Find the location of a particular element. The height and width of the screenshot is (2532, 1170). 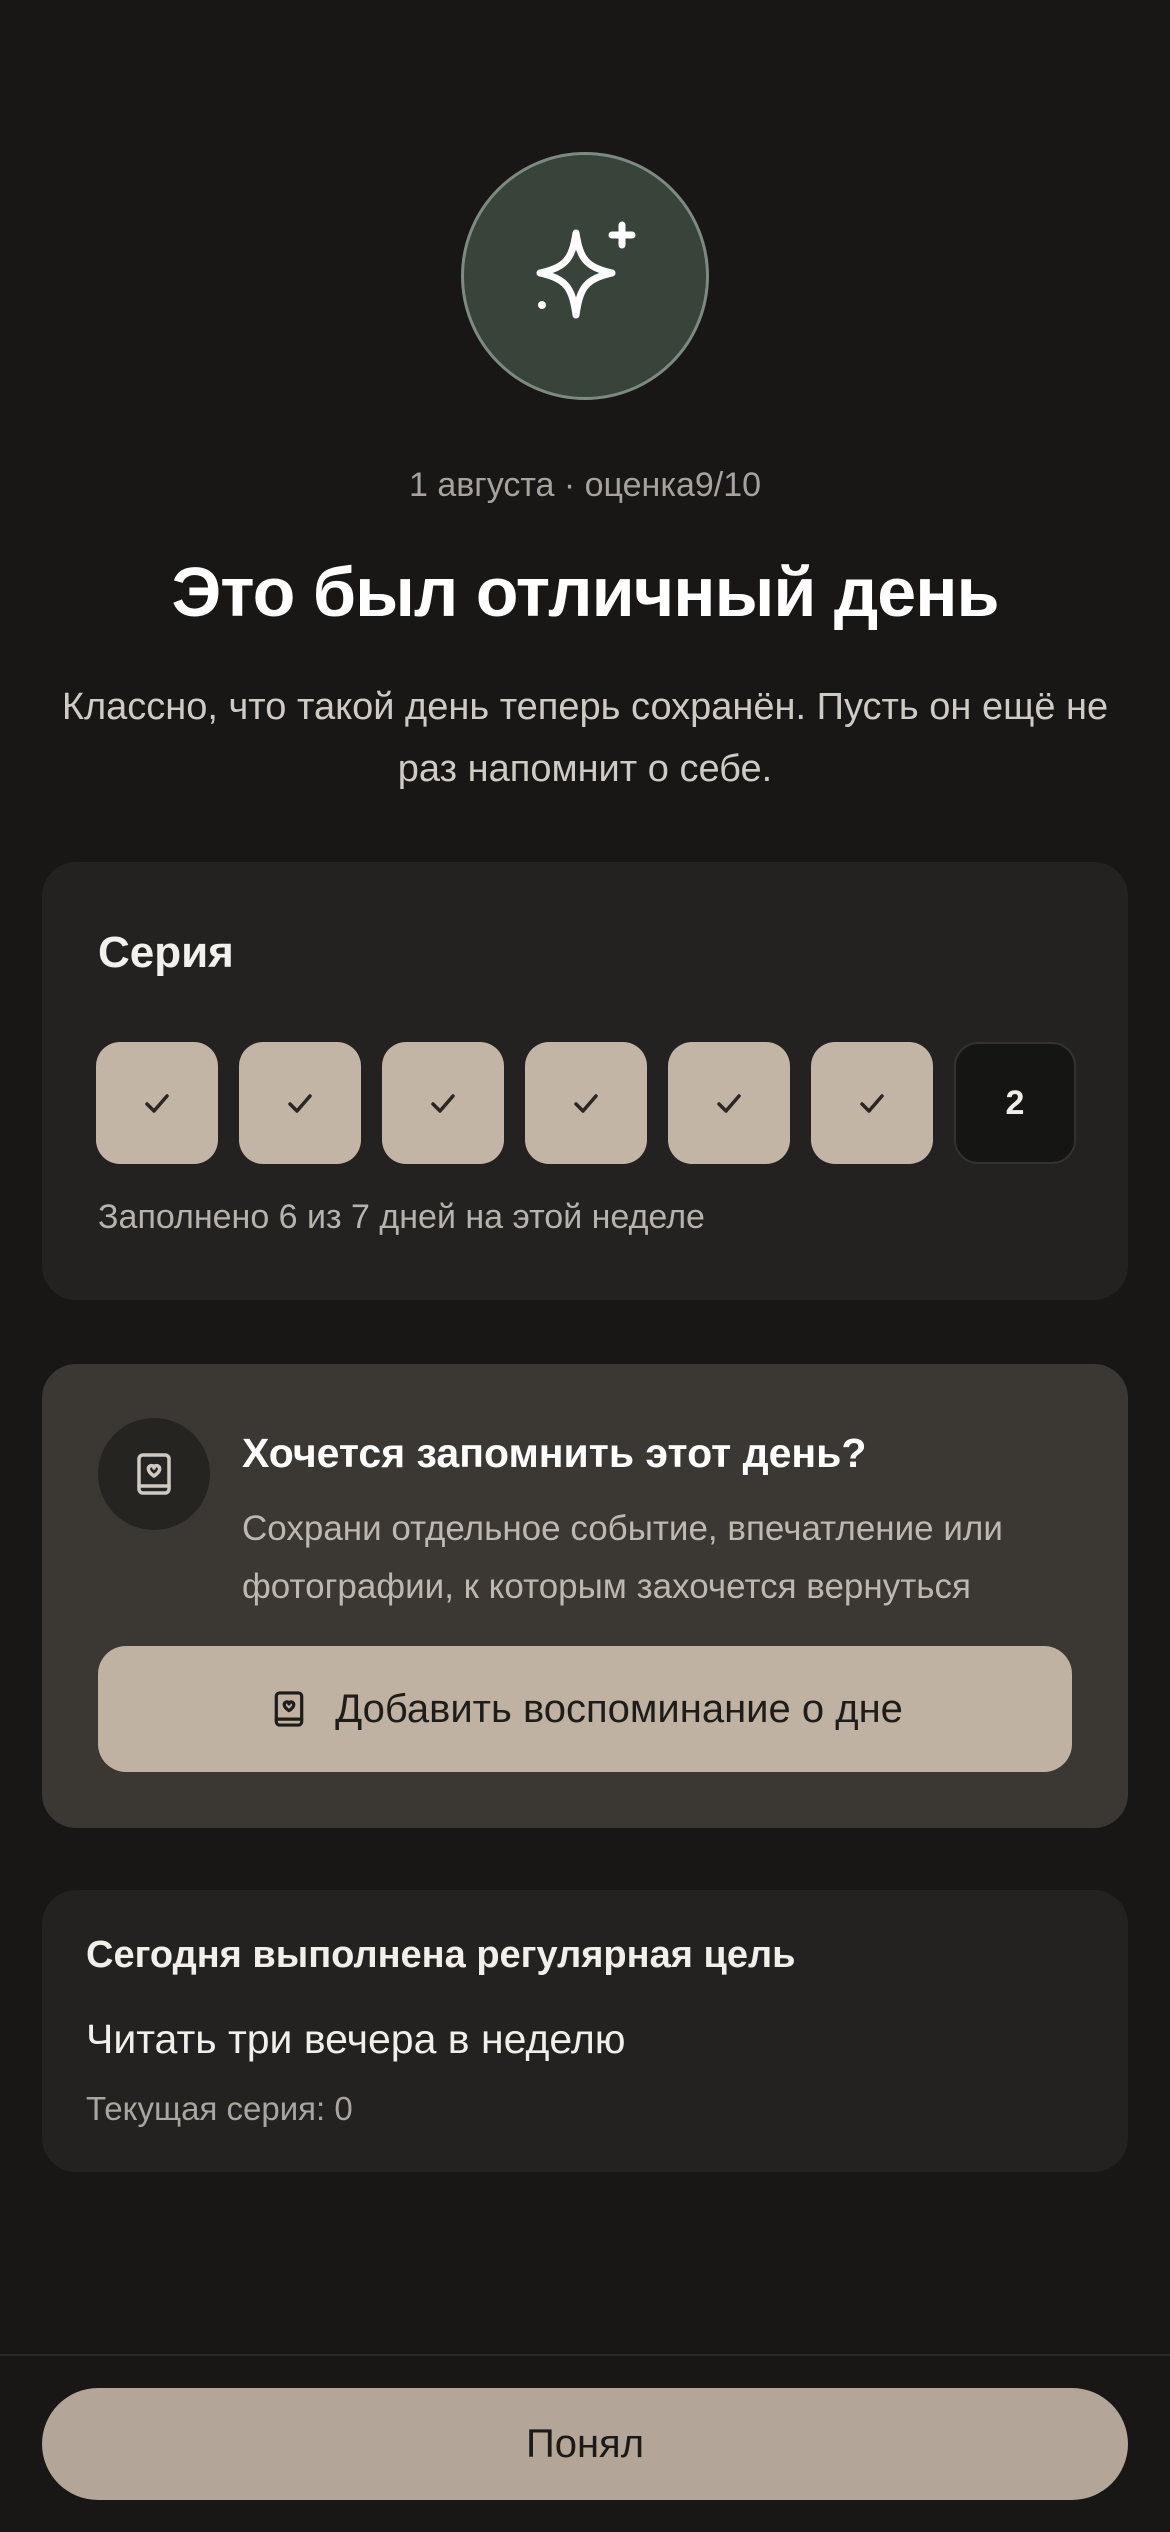

date-rating-meta: 1 августа · оценка9/10 is located at coordinates (585, 485).